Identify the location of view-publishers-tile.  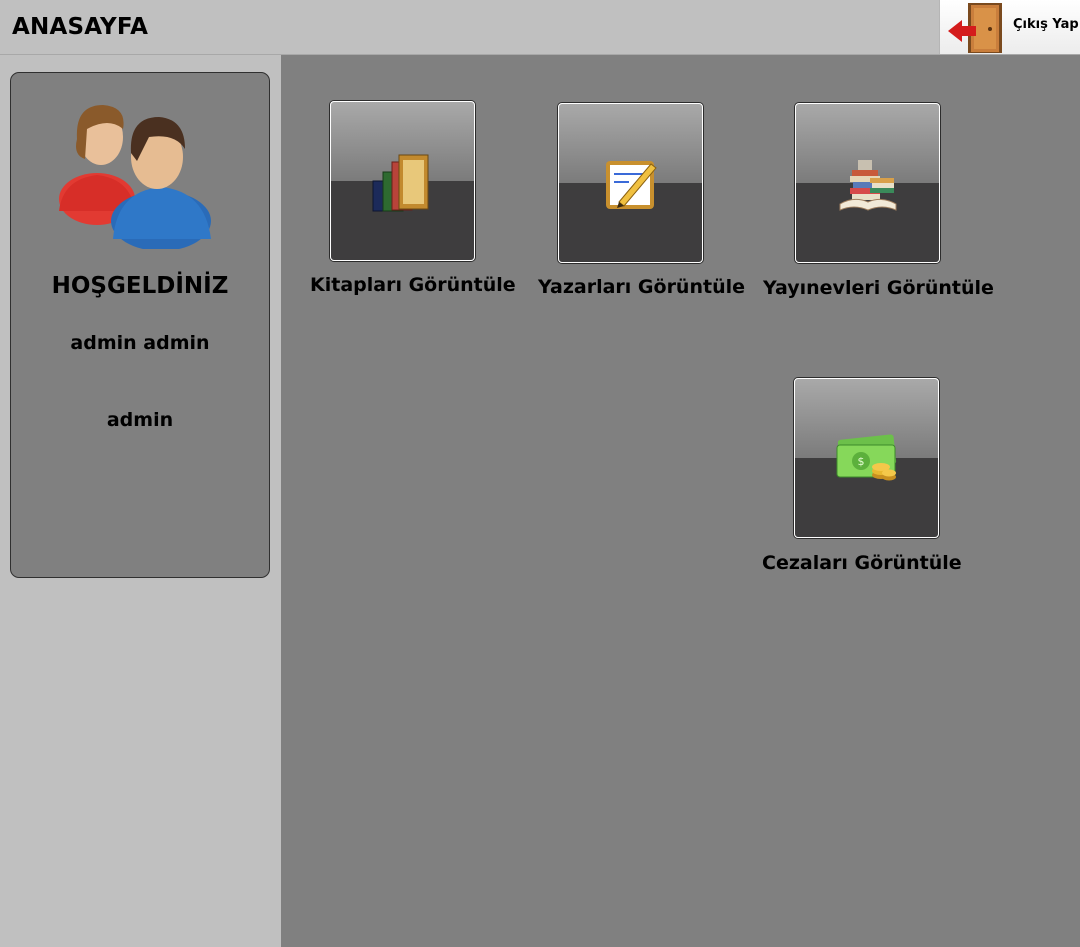
(867, 183).